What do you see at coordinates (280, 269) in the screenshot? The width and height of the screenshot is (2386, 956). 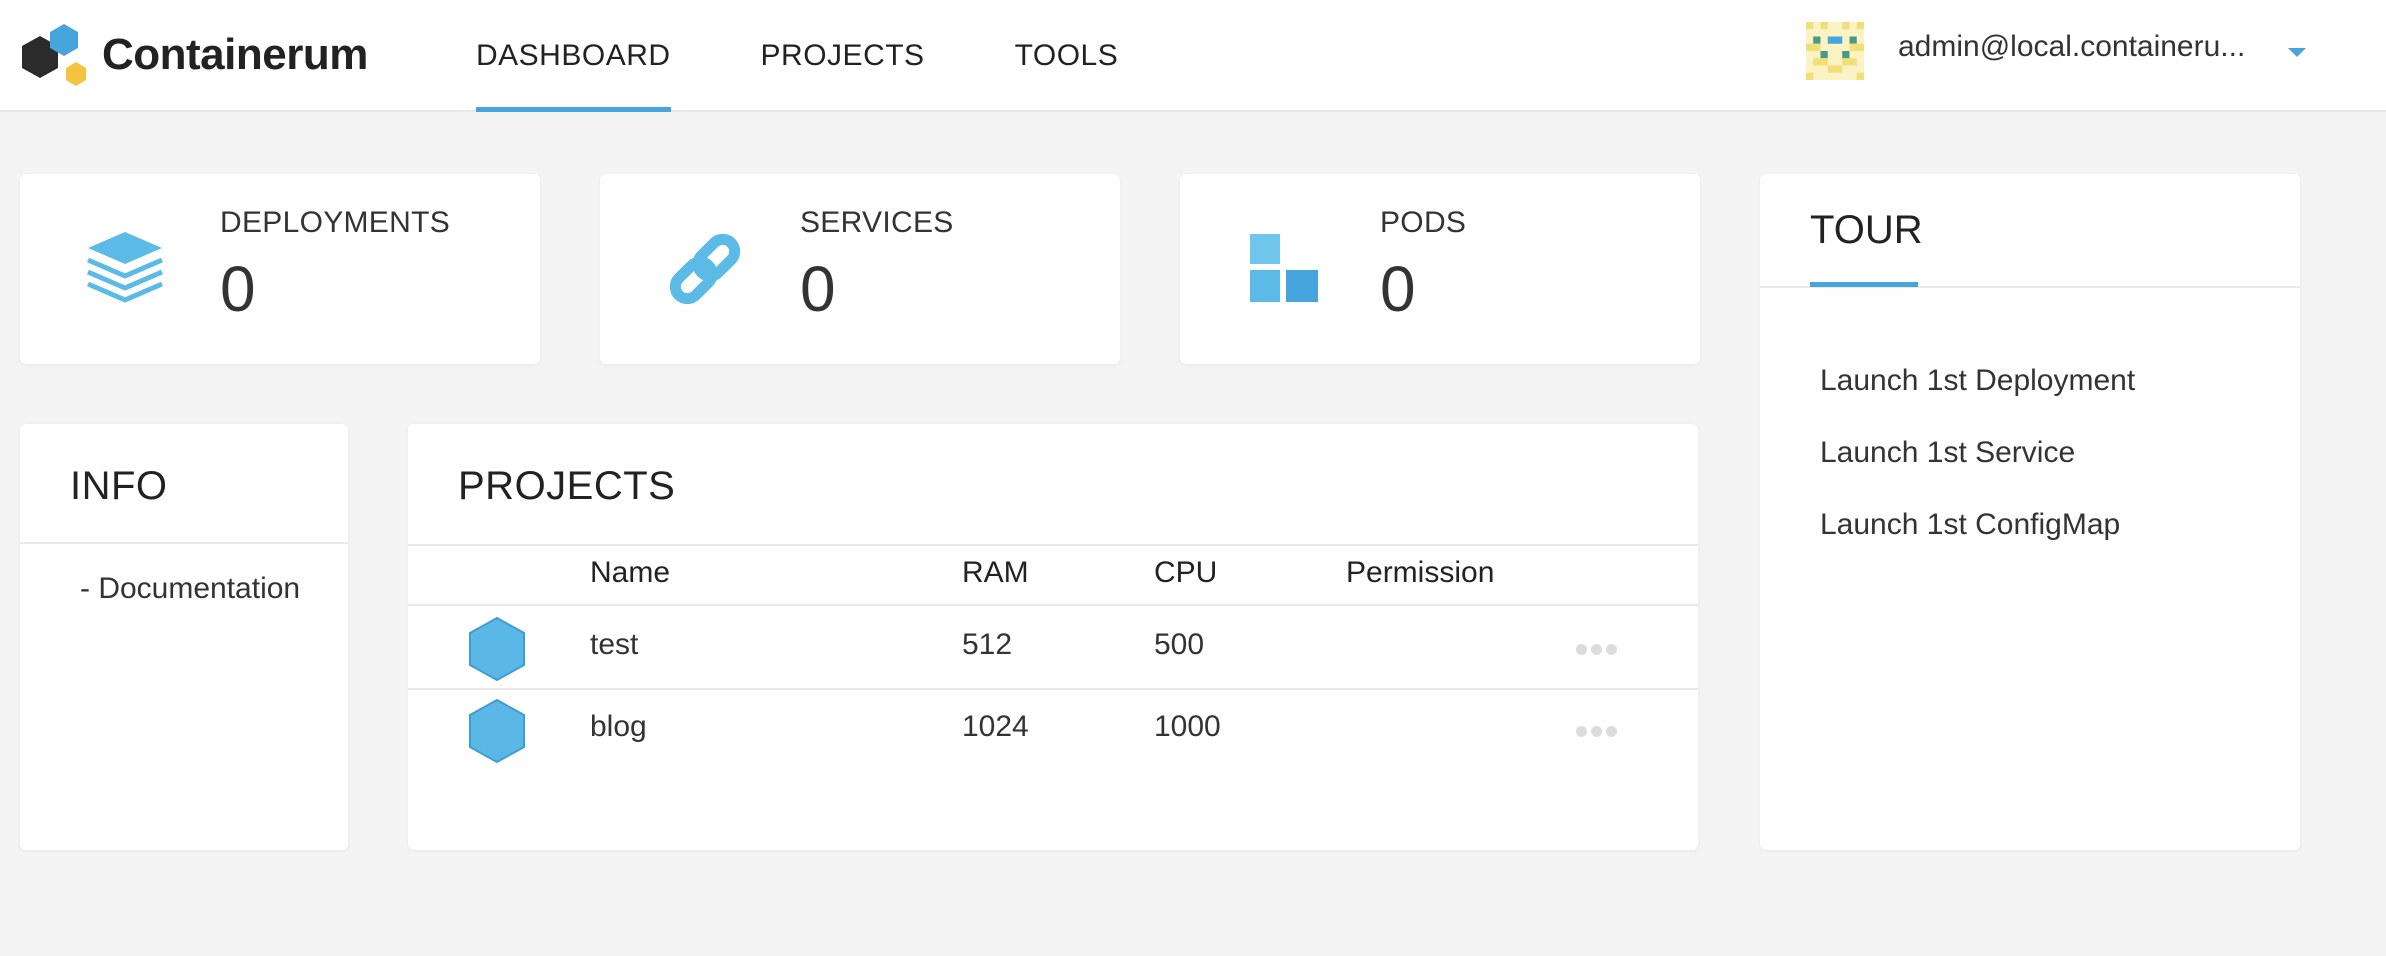 I see `deployments-card: DEPLOYMENTS 0` at bounding box center [280, 269].